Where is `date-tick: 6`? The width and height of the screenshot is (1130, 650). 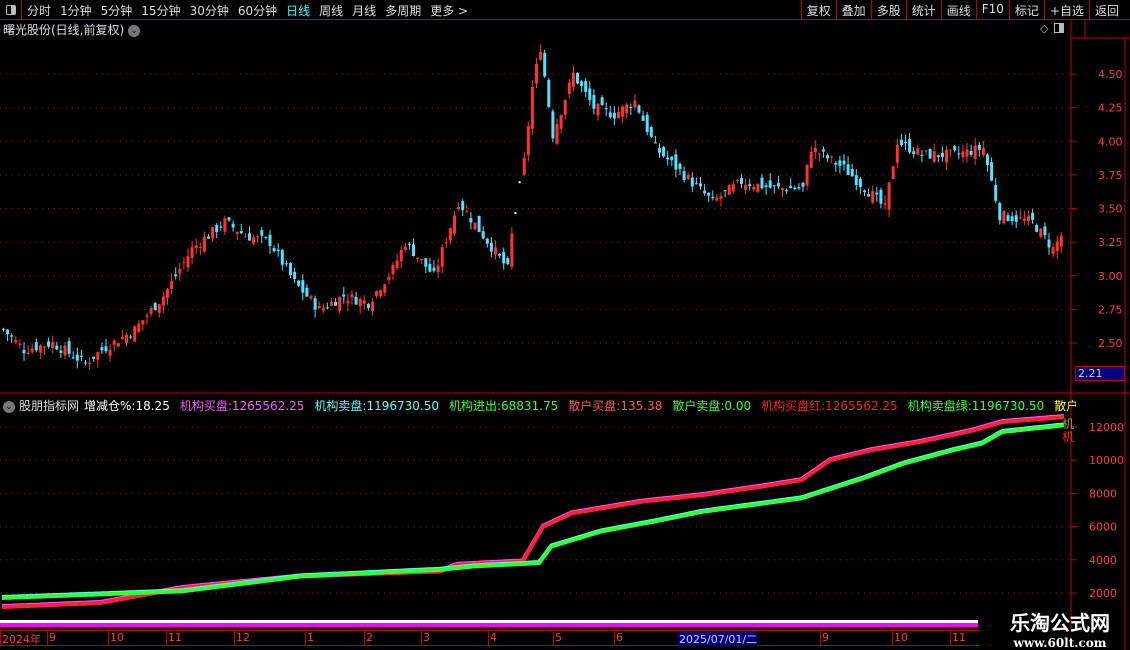 date-tick: 6 is located at coordinates (618, 638).